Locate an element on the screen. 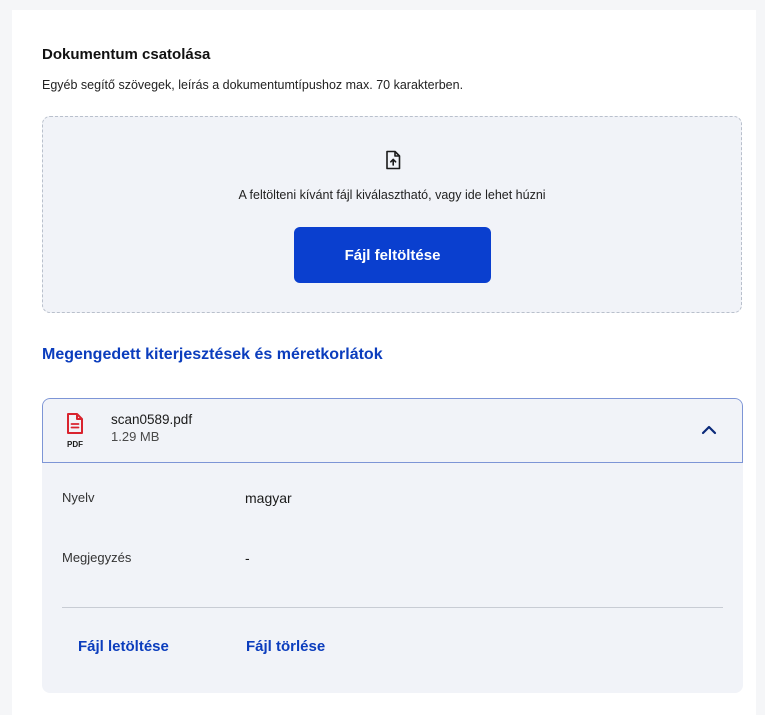 This screenshot has width=765, height=715. section-title: Dokumentum csatolása is located at coordinates (126, 54).